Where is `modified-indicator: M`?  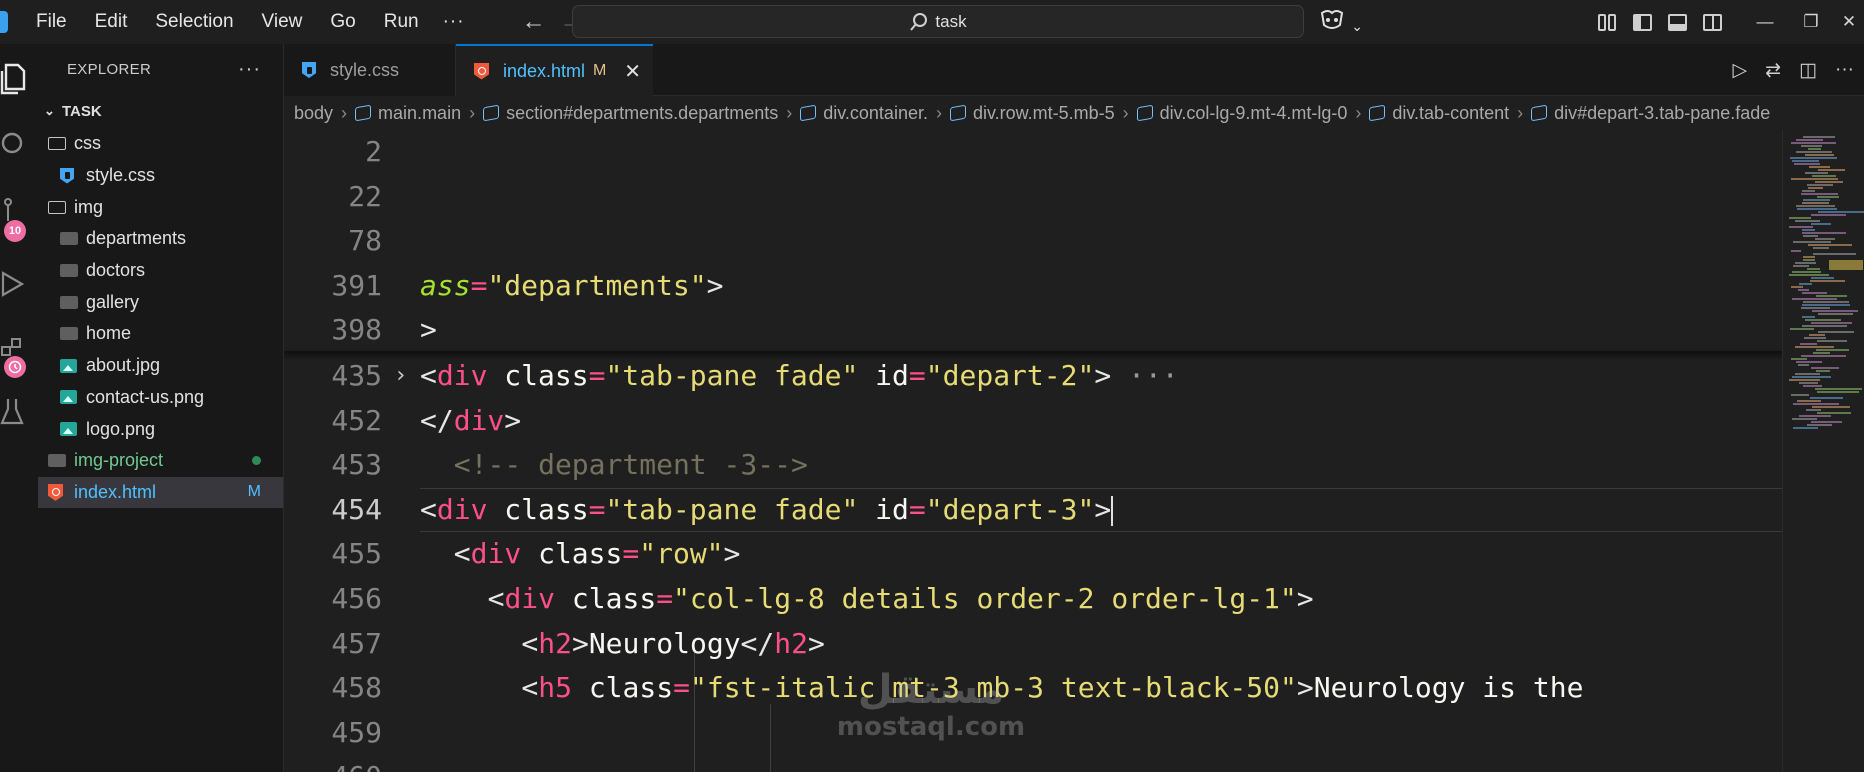 modified-indicator: M is located at coordinates (600, 70).